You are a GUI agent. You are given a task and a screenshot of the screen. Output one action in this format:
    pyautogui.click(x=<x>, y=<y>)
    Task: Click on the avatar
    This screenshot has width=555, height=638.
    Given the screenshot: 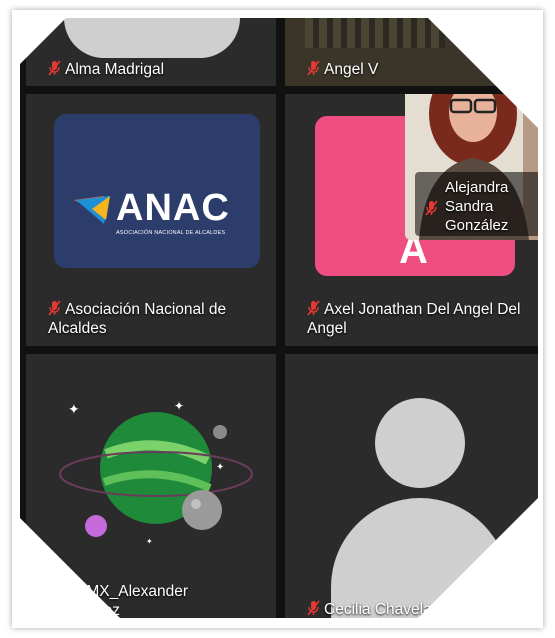 What is the action you would take?
    pyautogui.click(x=152, y=38)
    